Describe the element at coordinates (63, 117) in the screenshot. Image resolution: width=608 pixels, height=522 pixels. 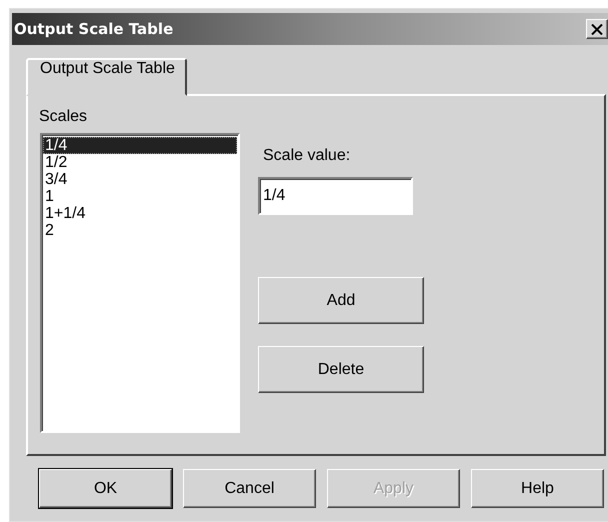
I see `scales-label: Scales` at that location.